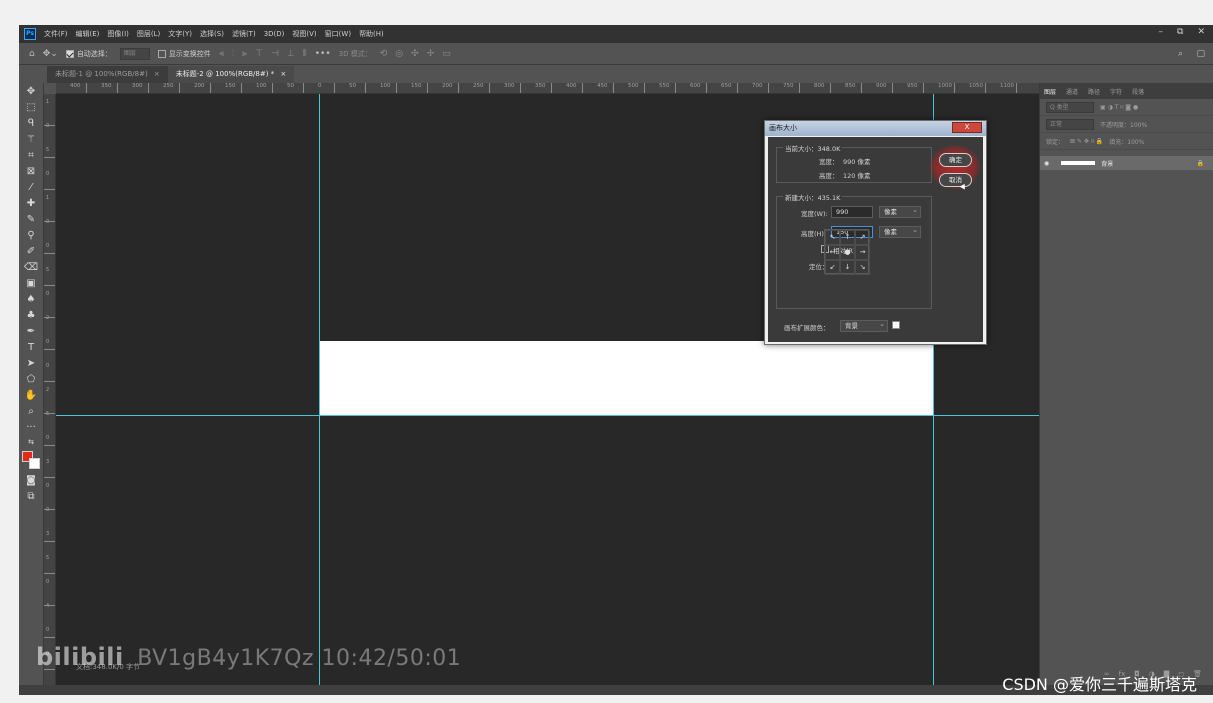 The height and width of the screenshot is (703, 1213). I want to click on tab-paths: 路径, so click(1094, 91).